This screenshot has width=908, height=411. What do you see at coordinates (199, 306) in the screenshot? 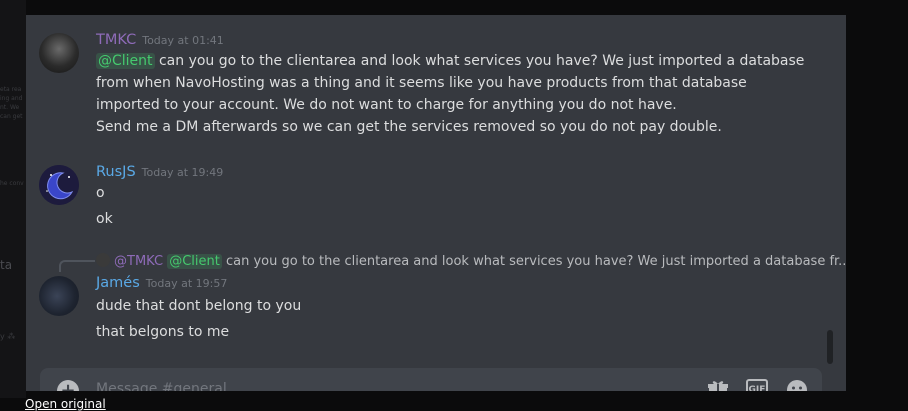
I see `message-line: dude that dont belong to you` at bounding box center [199, 306].